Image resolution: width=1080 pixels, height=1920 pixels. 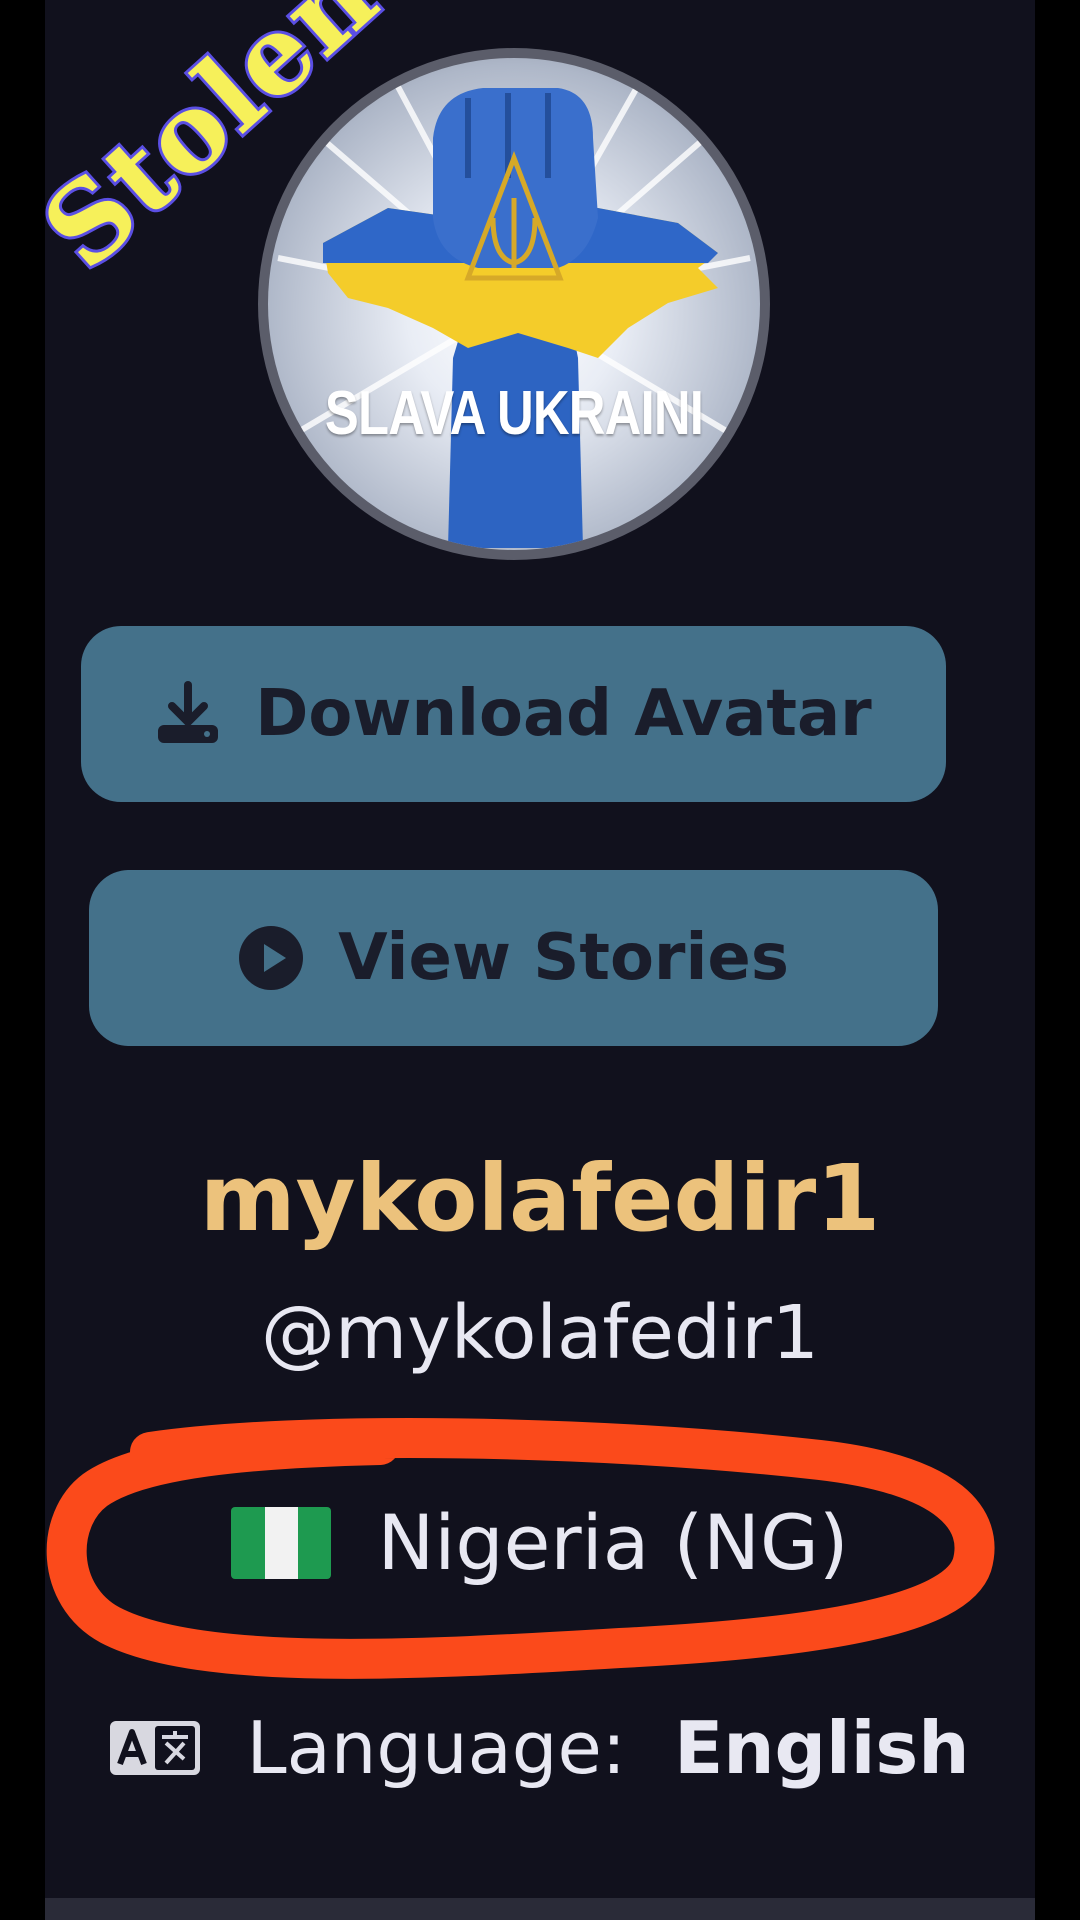 What do you see at coordinates (155, 1748) in the screenshot?
I see `translate-icon` at bounding box center [155, 1748].